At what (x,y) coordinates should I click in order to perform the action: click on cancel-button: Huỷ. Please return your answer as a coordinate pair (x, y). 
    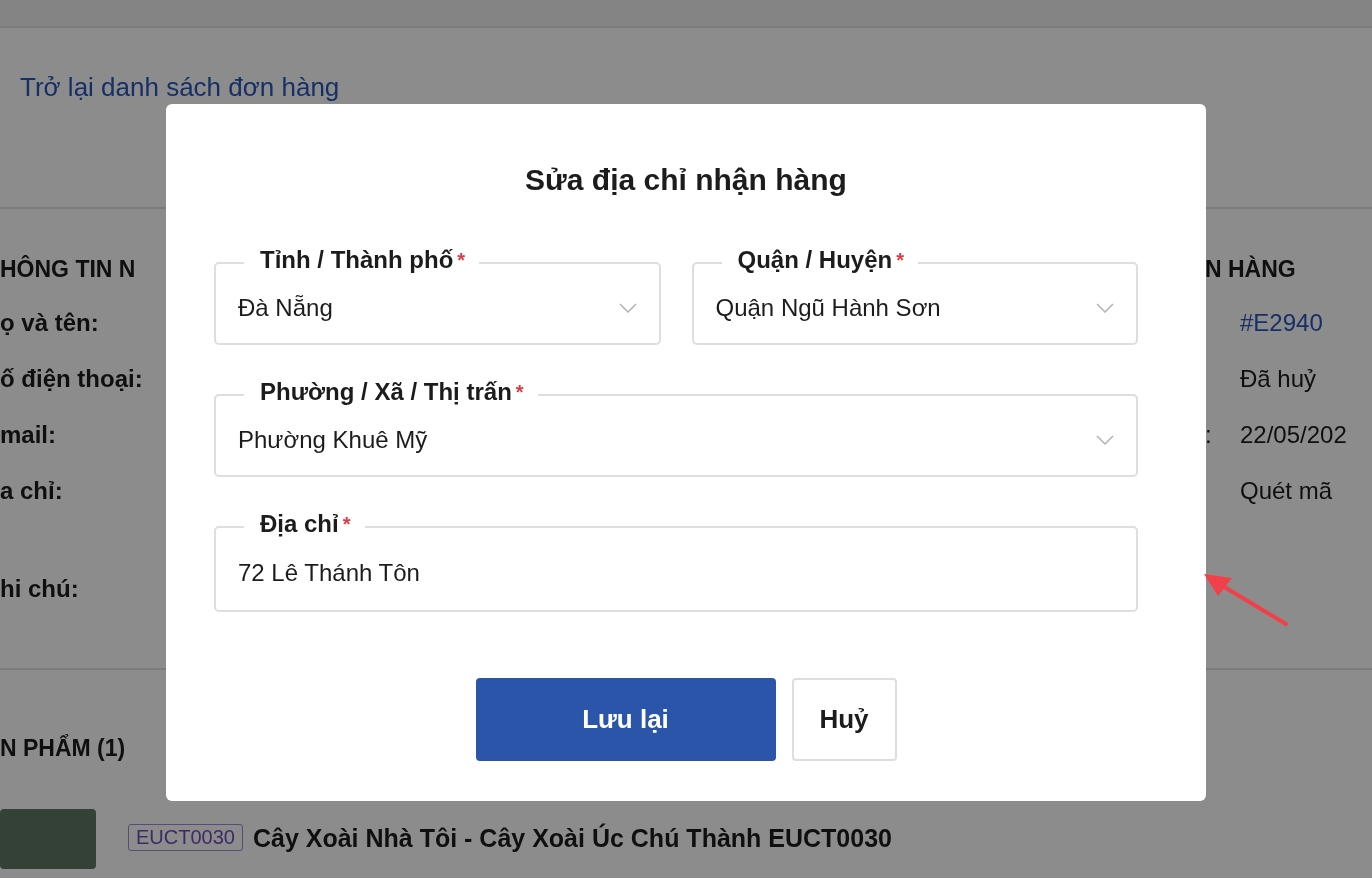
    Looking at the image, I should click on (844, 719).